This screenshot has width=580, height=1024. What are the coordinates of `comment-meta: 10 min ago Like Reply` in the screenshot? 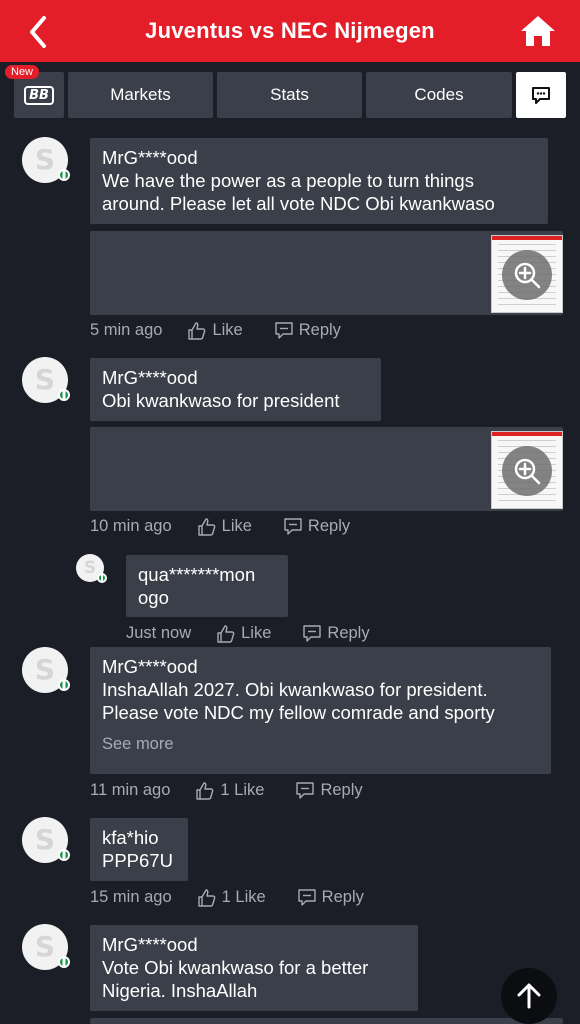 It's located at (236, 526).